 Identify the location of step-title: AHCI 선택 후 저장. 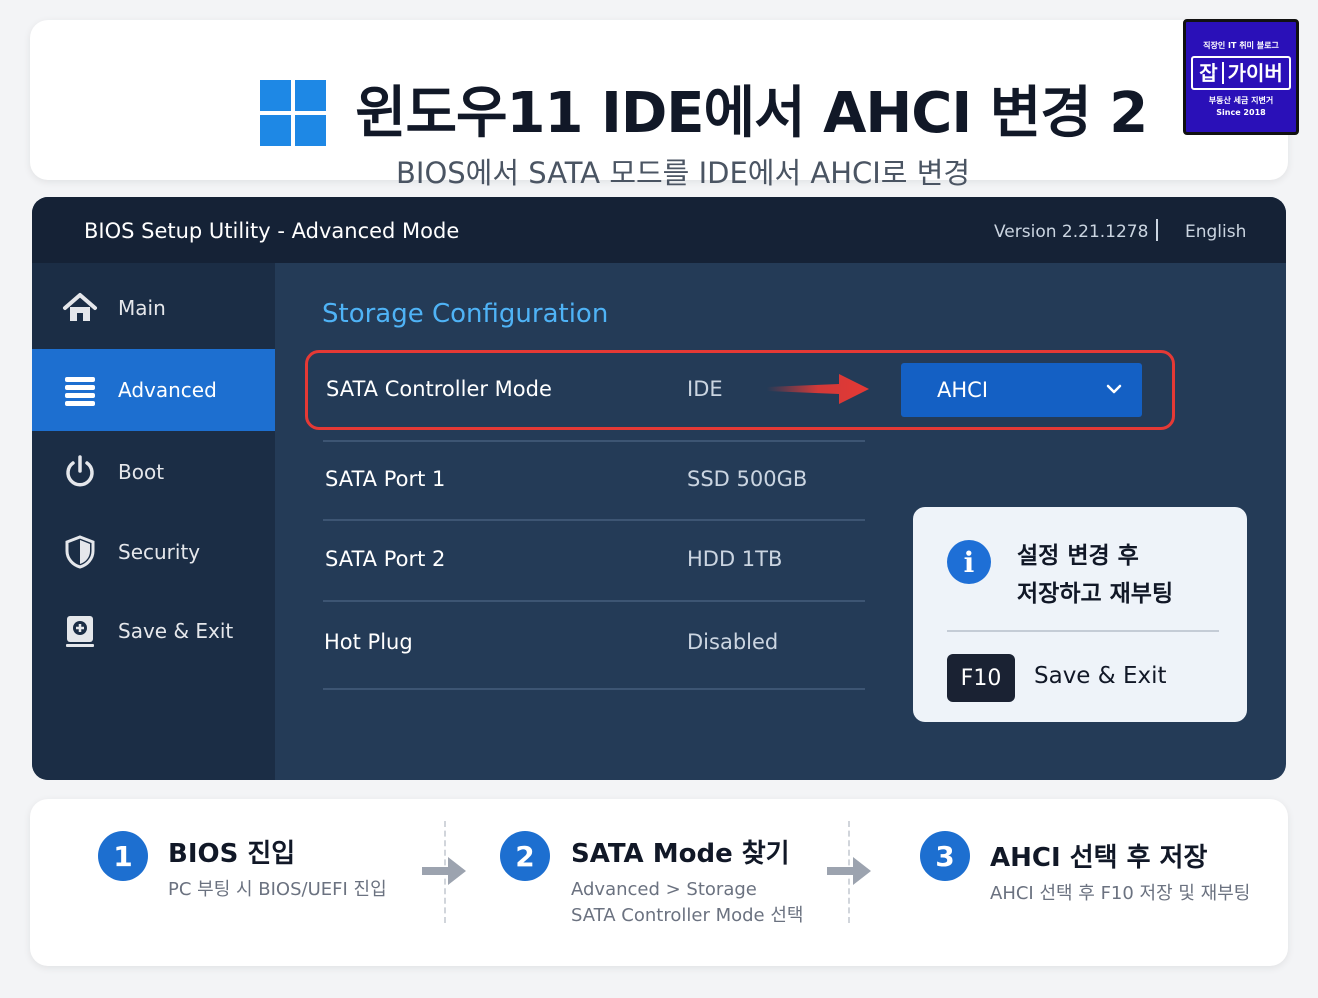
(1099, 858).